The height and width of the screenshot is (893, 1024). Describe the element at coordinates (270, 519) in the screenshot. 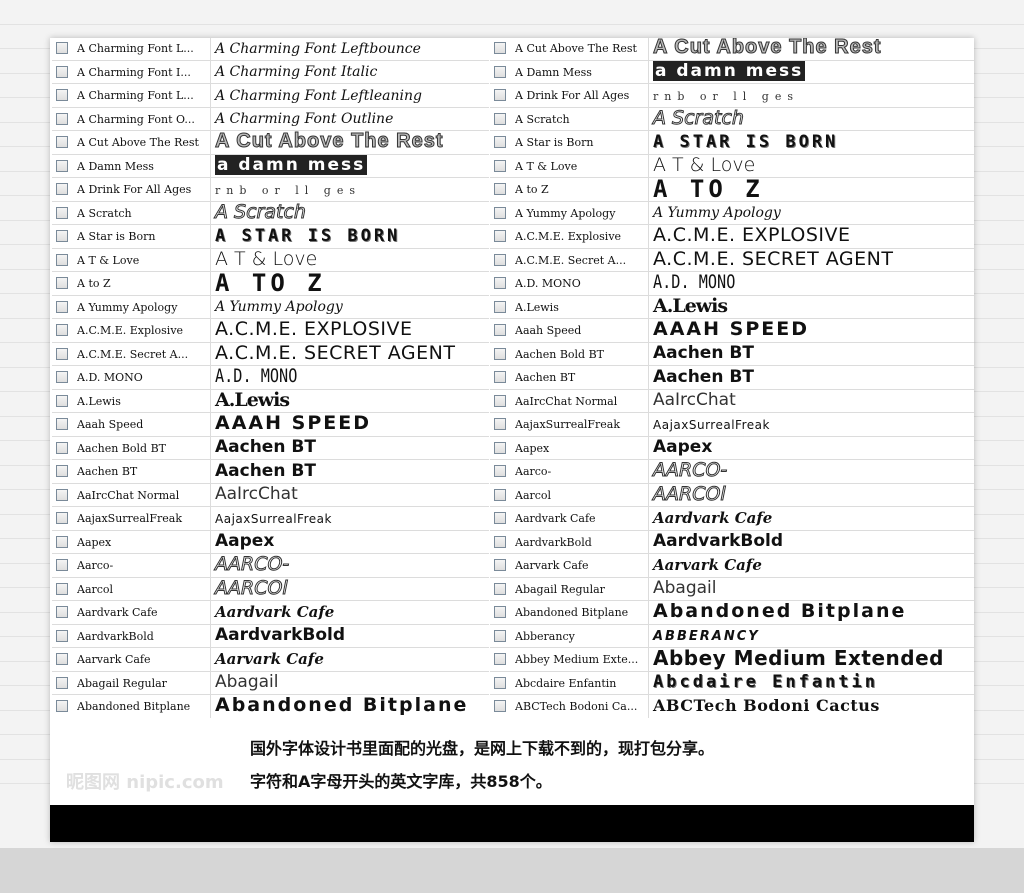

I see `font-row: AajaxSurrealFreak AajaxSurrealFreak` at that location.